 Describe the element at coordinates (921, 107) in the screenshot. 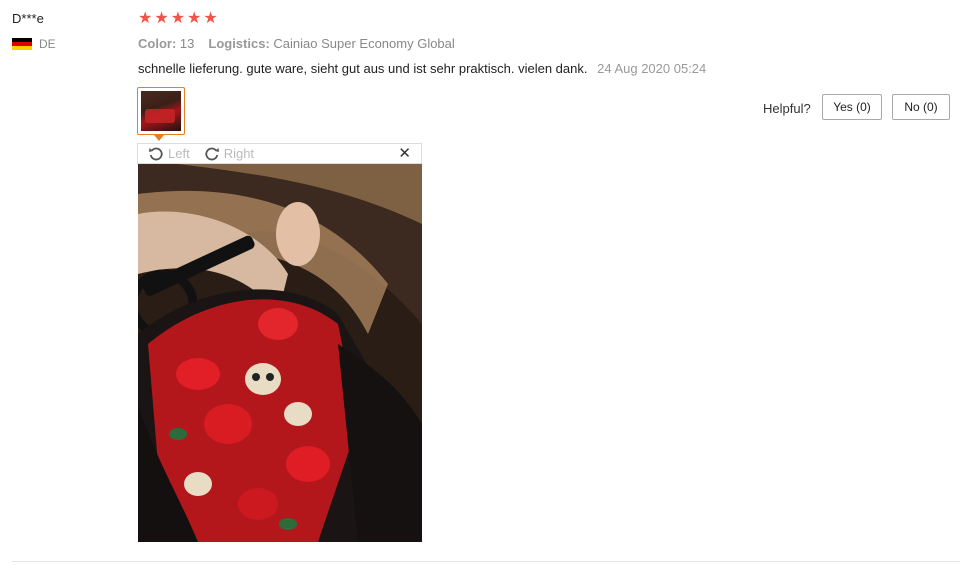

I see `helpful-no-button: No (0)` at that location.